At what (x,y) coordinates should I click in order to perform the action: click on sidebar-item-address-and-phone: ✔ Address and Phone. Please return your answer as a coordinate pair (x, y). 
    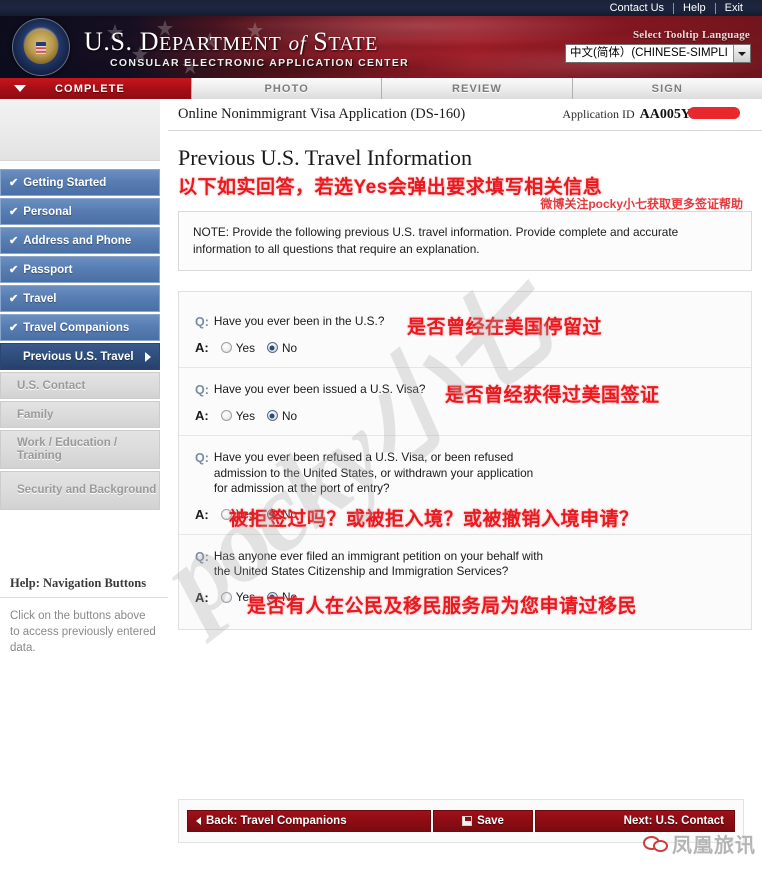
    Looking at the image, I should click on (80, 240).